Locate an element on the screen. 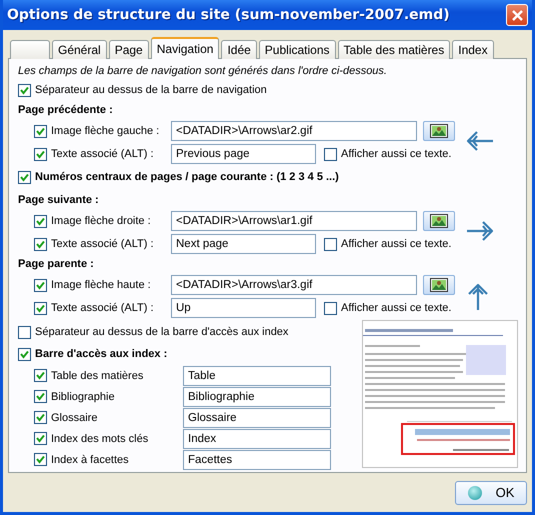  alt-text-field: Up is located at coordinates (243, 308).